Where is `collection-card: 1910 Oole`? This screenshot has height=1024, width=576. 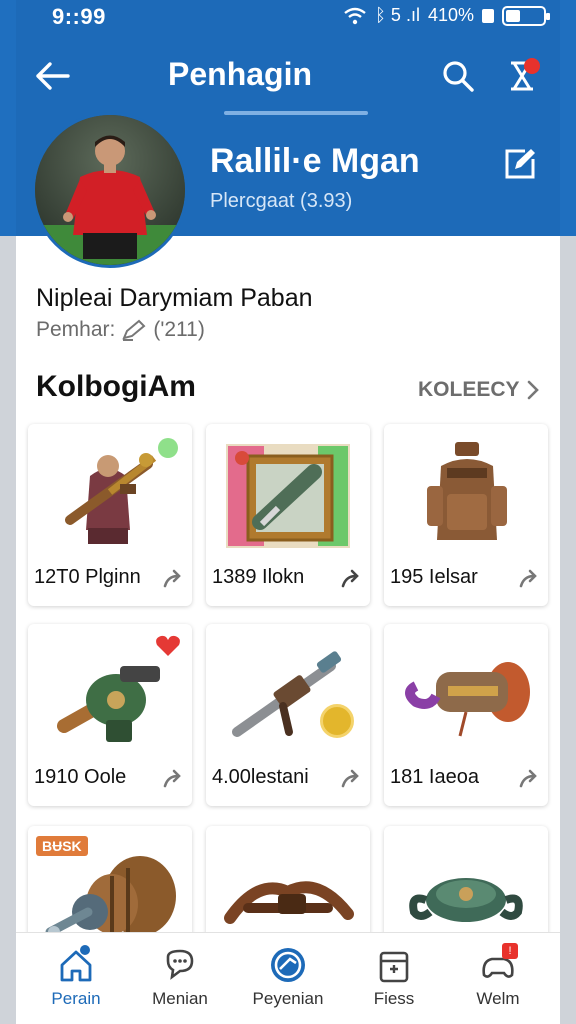
collection-card: 1910 Oole is located at coordinates (110, 715).